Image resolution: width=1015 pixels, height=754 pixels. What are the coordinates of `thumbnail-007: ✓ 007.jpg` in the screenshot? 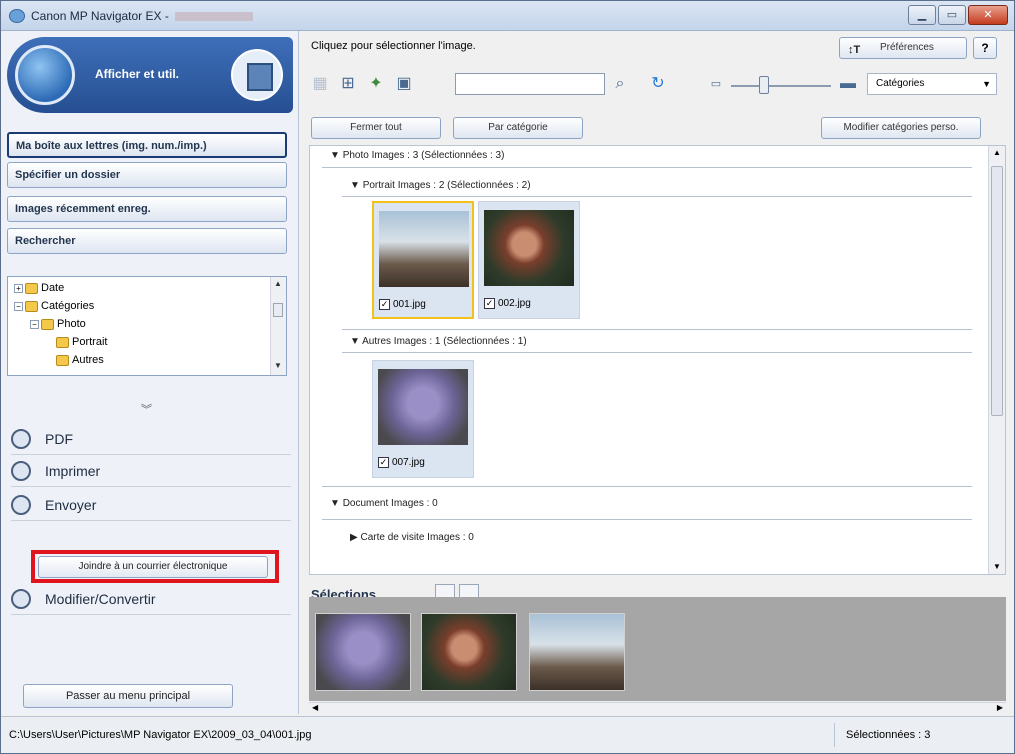 It's located at (423, 419).